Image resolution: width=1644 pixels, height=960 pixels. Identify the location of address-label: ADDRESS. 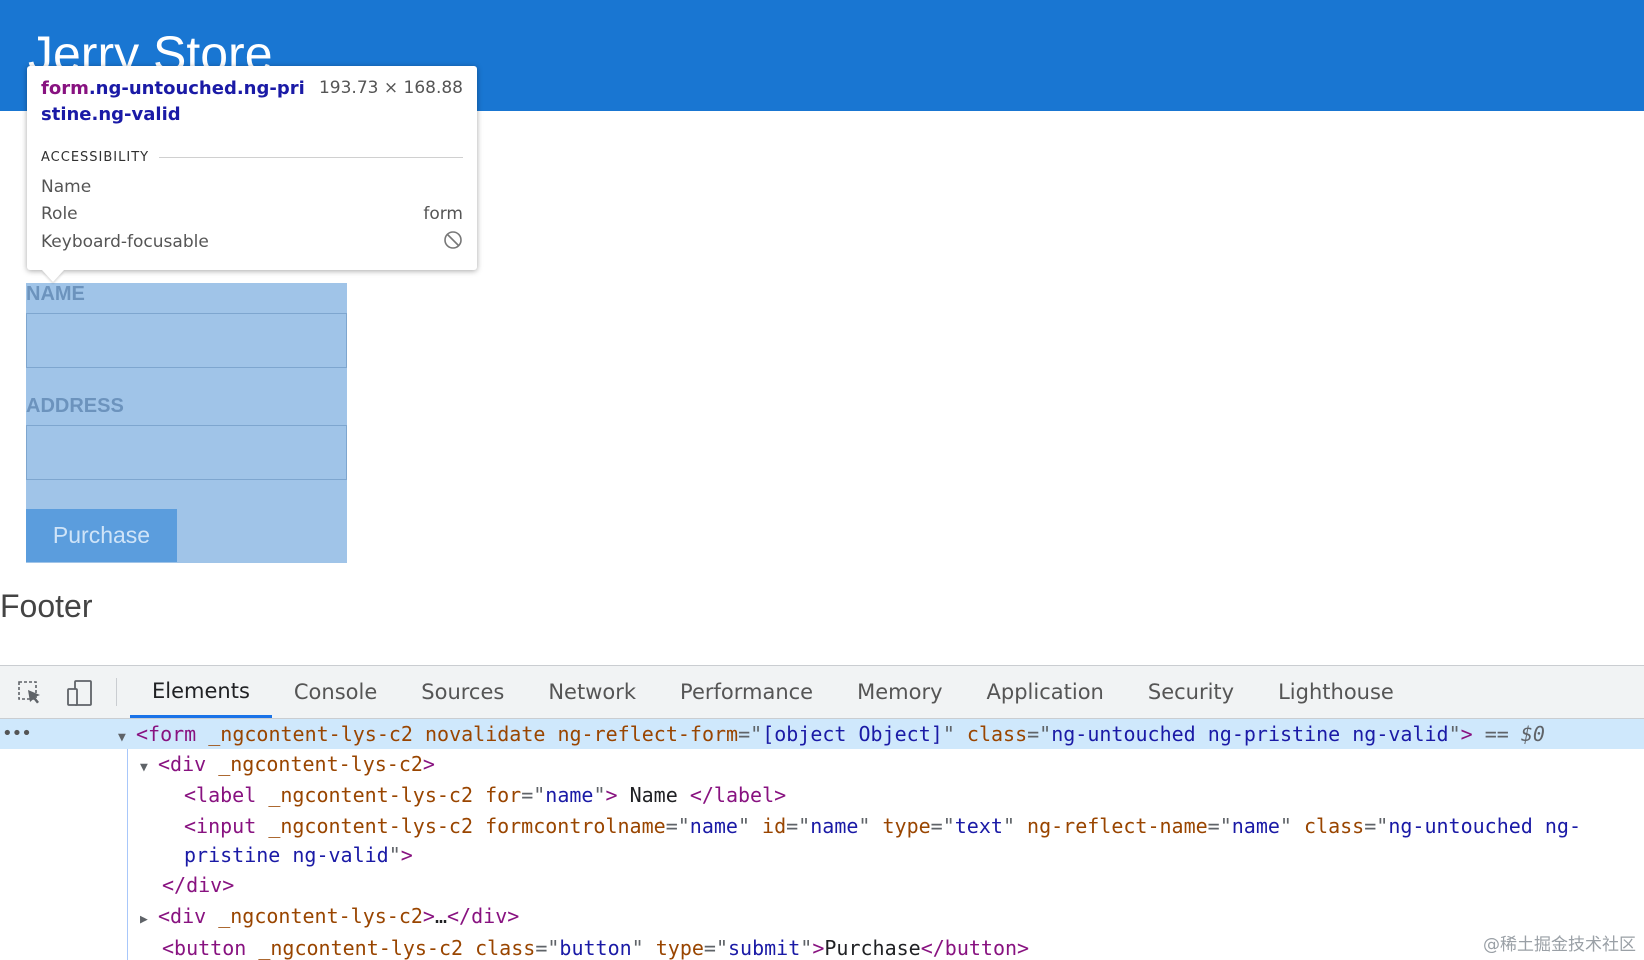
(75, 406).